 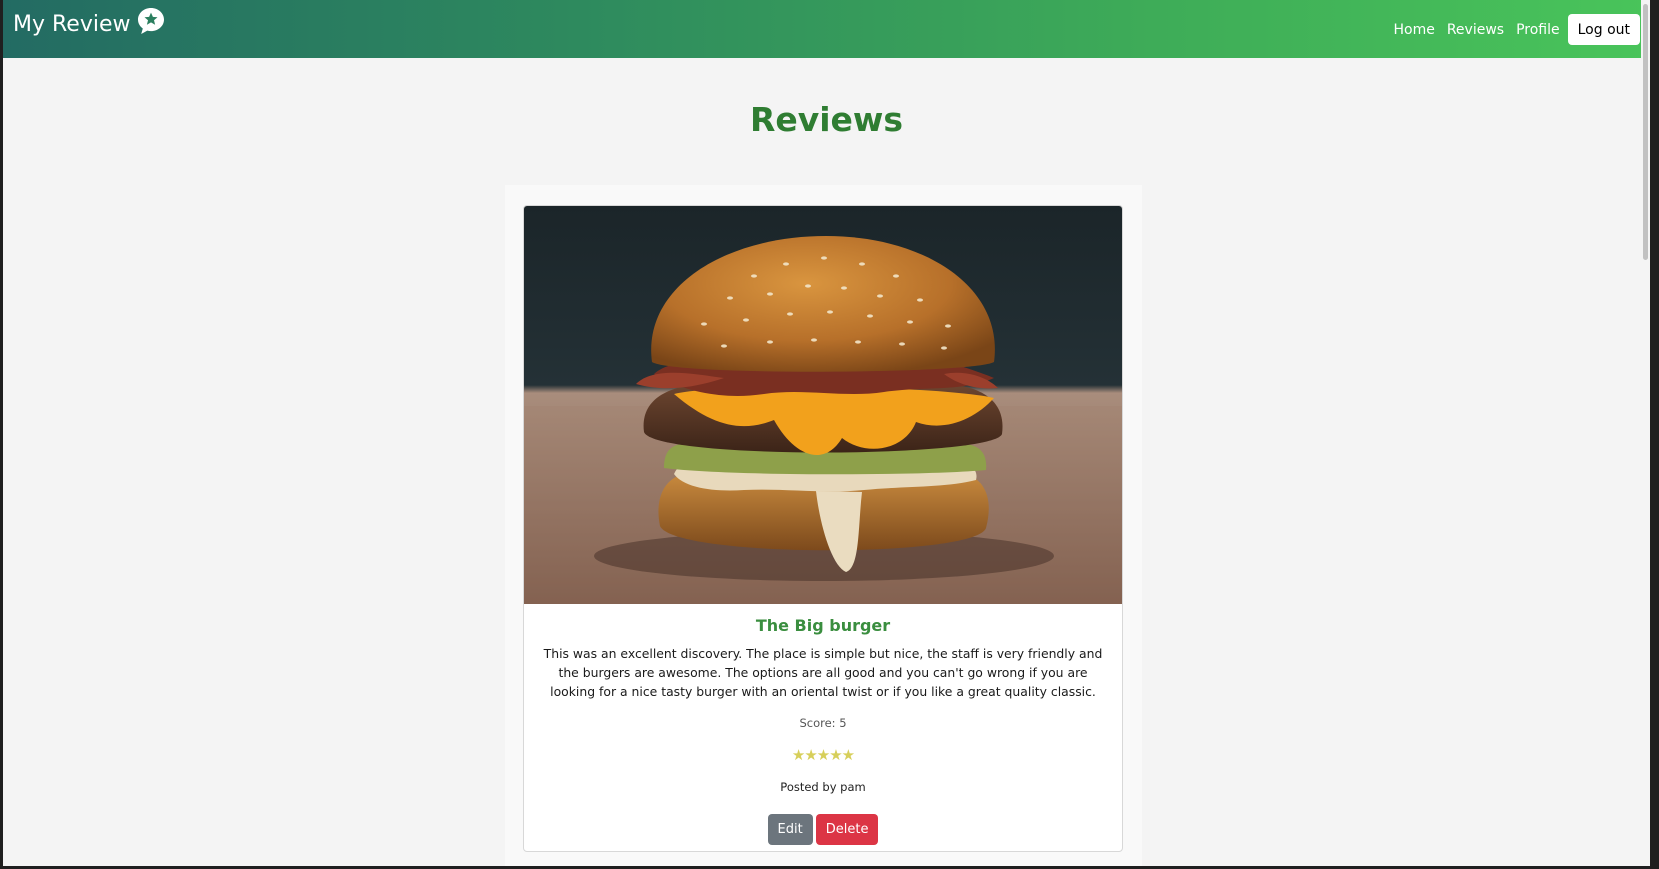 What do you see at coordinates (826, 29) in the screenshot?
I see `top-navbar: My Review Home Reviews Profile Log out` at bounding box center [826, 29].